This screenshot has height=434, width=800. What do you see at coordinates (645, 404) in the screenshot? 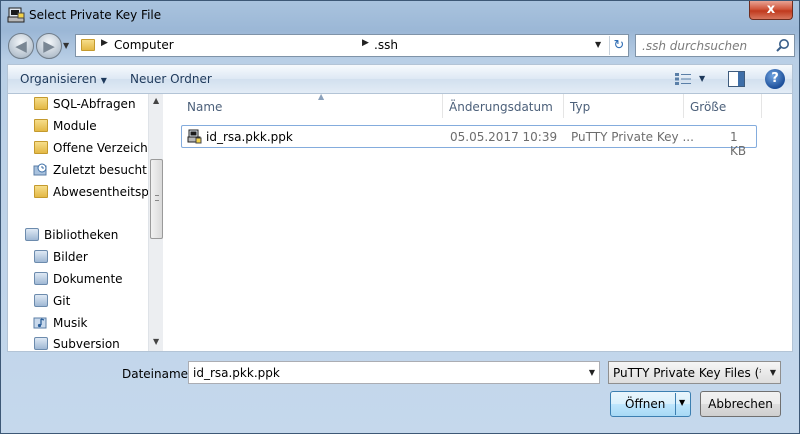
I see `open-button-label: Öffnen` at bounding box center [645, 404].